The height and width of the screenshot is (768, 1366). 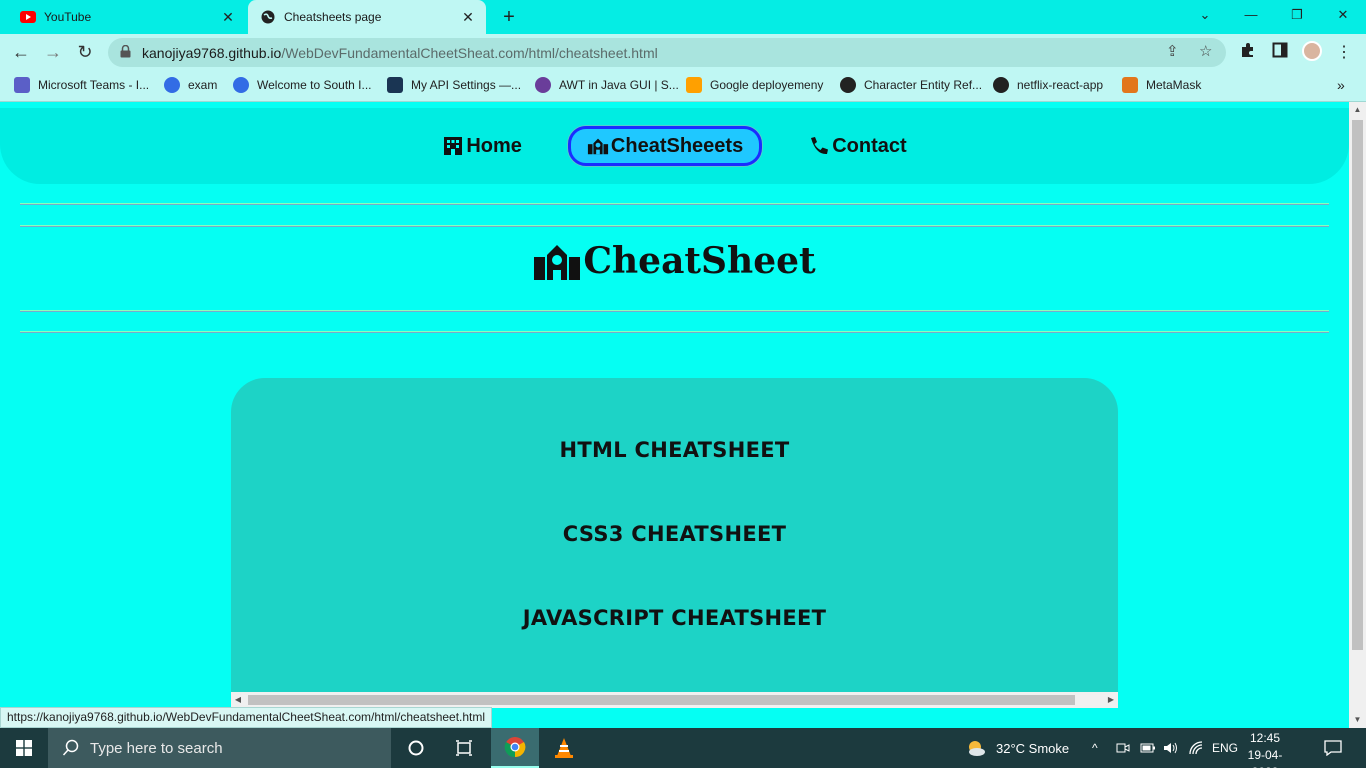 I want to click on bookmarks-overflow-icon: », so click(x=1341, y=85).